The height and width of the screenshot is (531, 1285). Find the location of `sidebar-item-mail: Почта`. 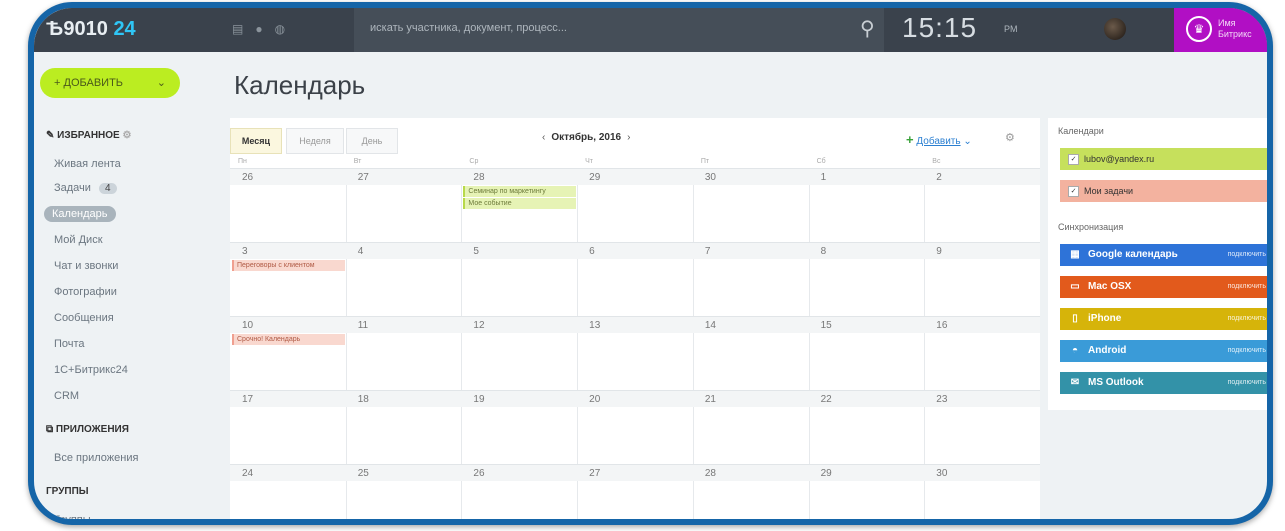

sidebar-item-mail: Почта is located at coordinates (69, 344).